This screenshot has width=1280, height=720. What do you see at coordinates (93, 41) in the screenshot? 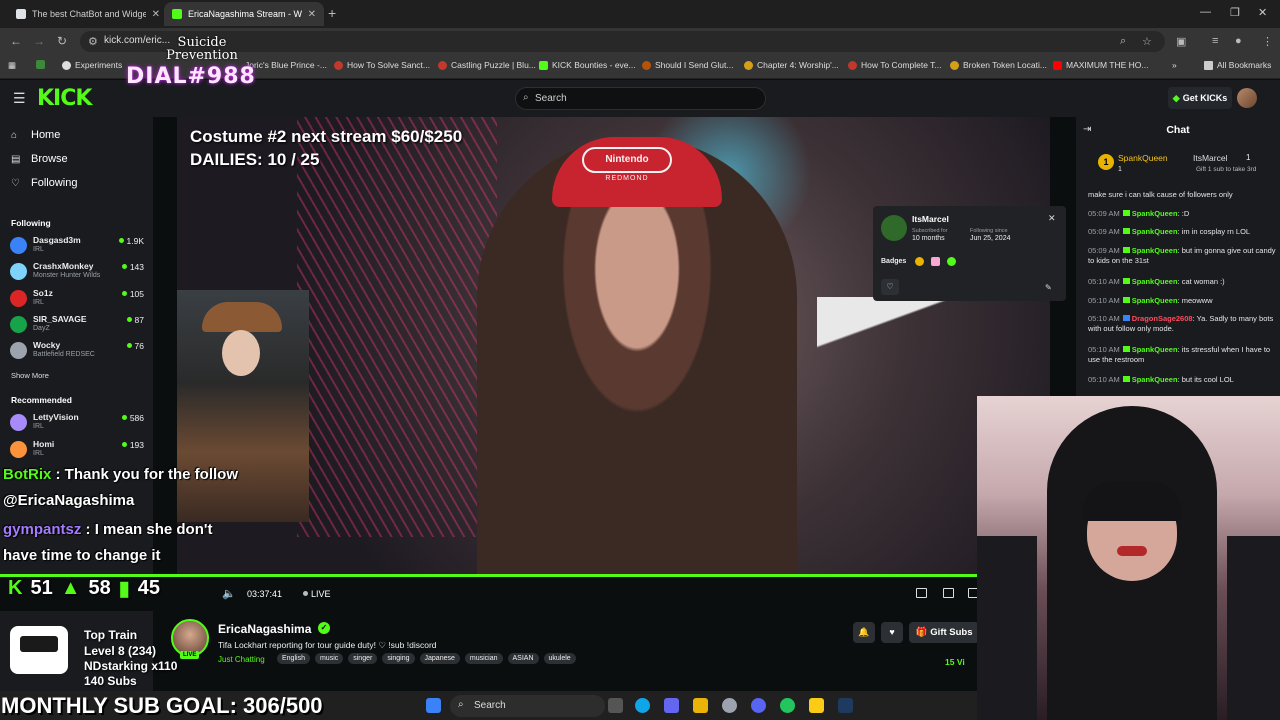
I see `site-info-icon: ⚙` at bounding box center [93, 41].